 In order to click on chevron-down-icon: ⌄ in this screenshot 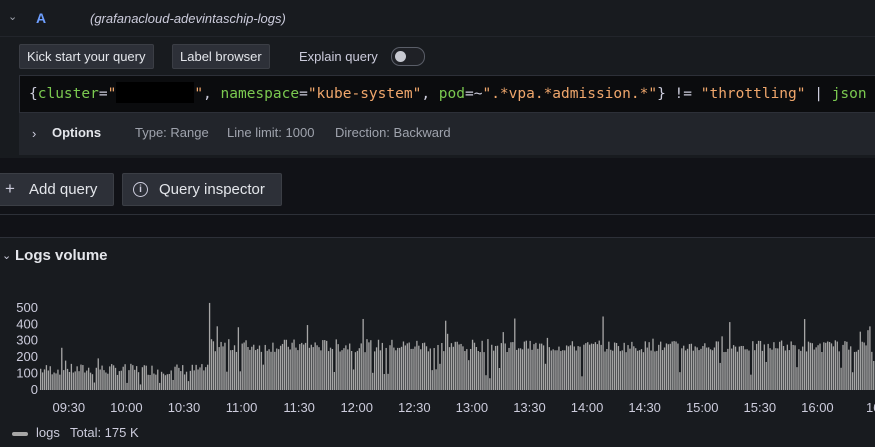, I will do `click(12, 16)`.